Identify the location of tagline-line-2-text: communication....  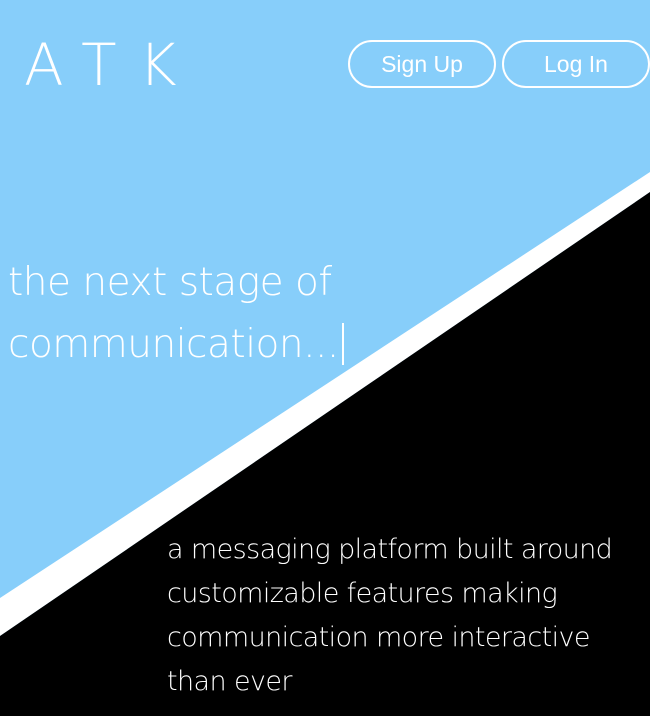
(173, 344).